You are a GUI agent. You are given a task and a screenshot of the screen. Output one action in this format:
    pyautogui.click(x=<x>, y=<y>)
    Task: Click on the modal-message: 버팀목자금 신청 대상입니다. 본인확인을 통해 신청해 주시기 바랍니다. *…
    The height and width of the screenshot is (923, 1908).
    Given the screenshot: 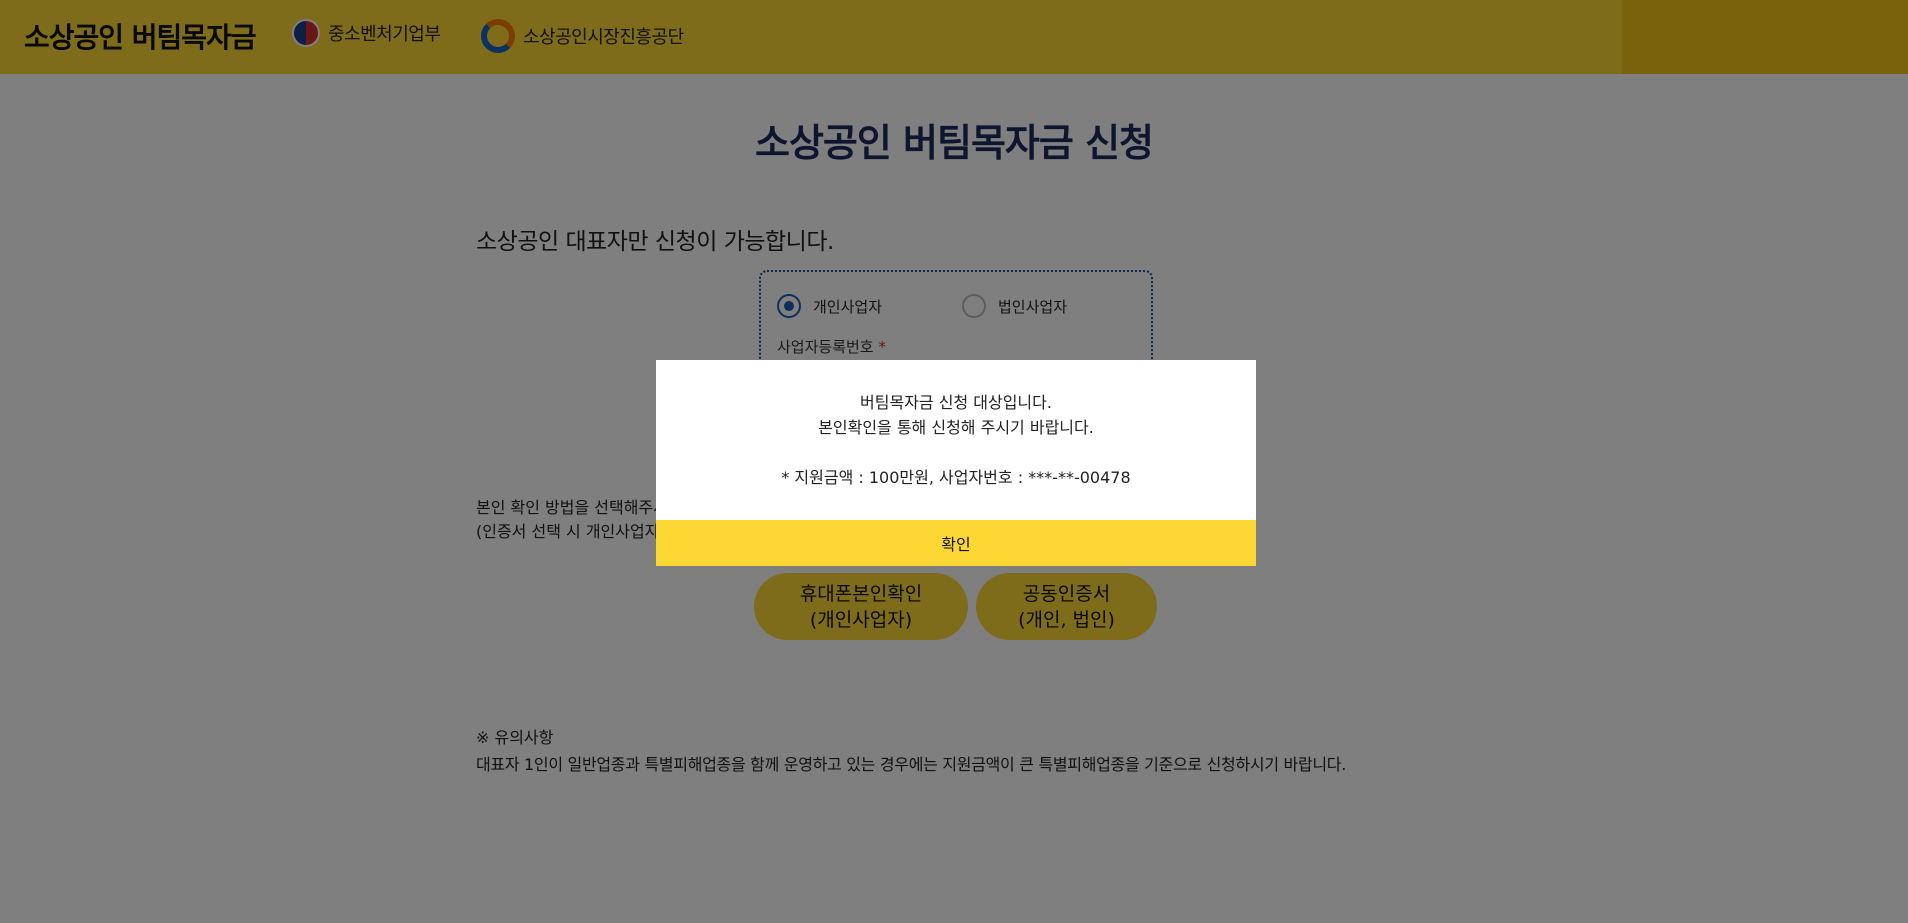 What is the action you would take?
    pyautogui.click(x=956, y=440)
    